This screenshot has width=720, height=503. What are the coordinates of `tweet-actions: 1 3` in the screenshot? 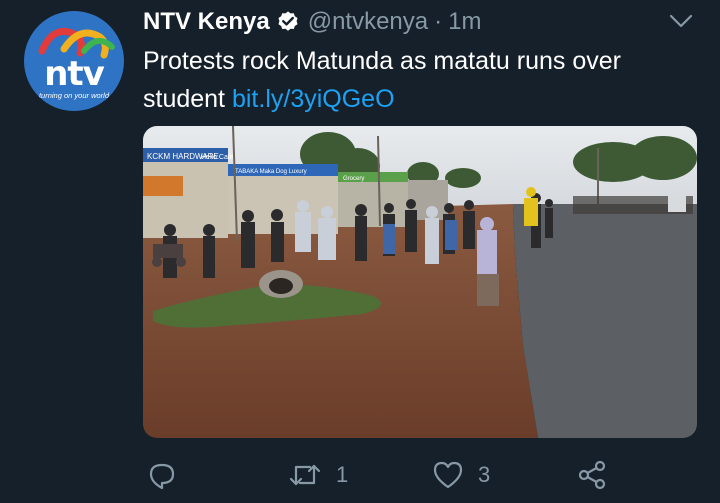 It's located at (360, 475).